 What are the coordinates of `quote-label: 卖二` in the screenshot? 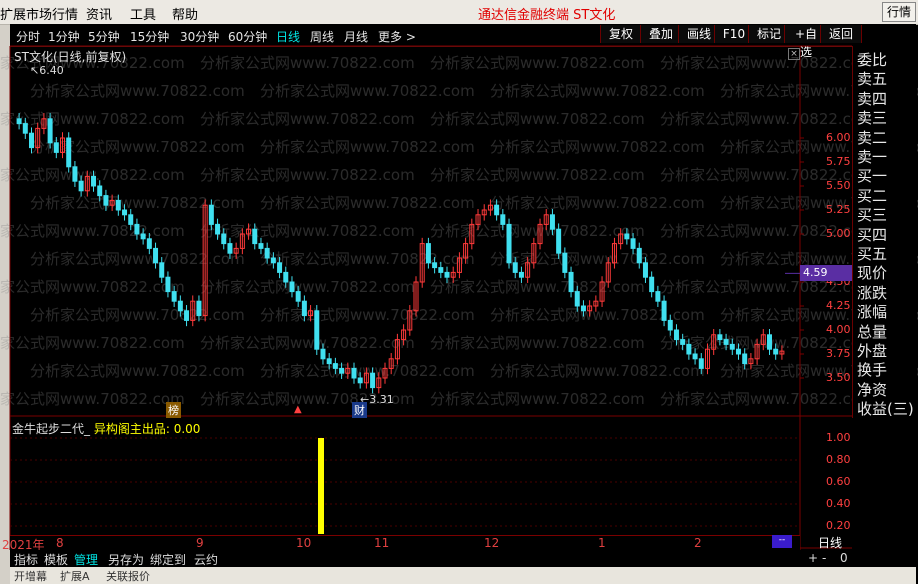 It's located at (872, 137).